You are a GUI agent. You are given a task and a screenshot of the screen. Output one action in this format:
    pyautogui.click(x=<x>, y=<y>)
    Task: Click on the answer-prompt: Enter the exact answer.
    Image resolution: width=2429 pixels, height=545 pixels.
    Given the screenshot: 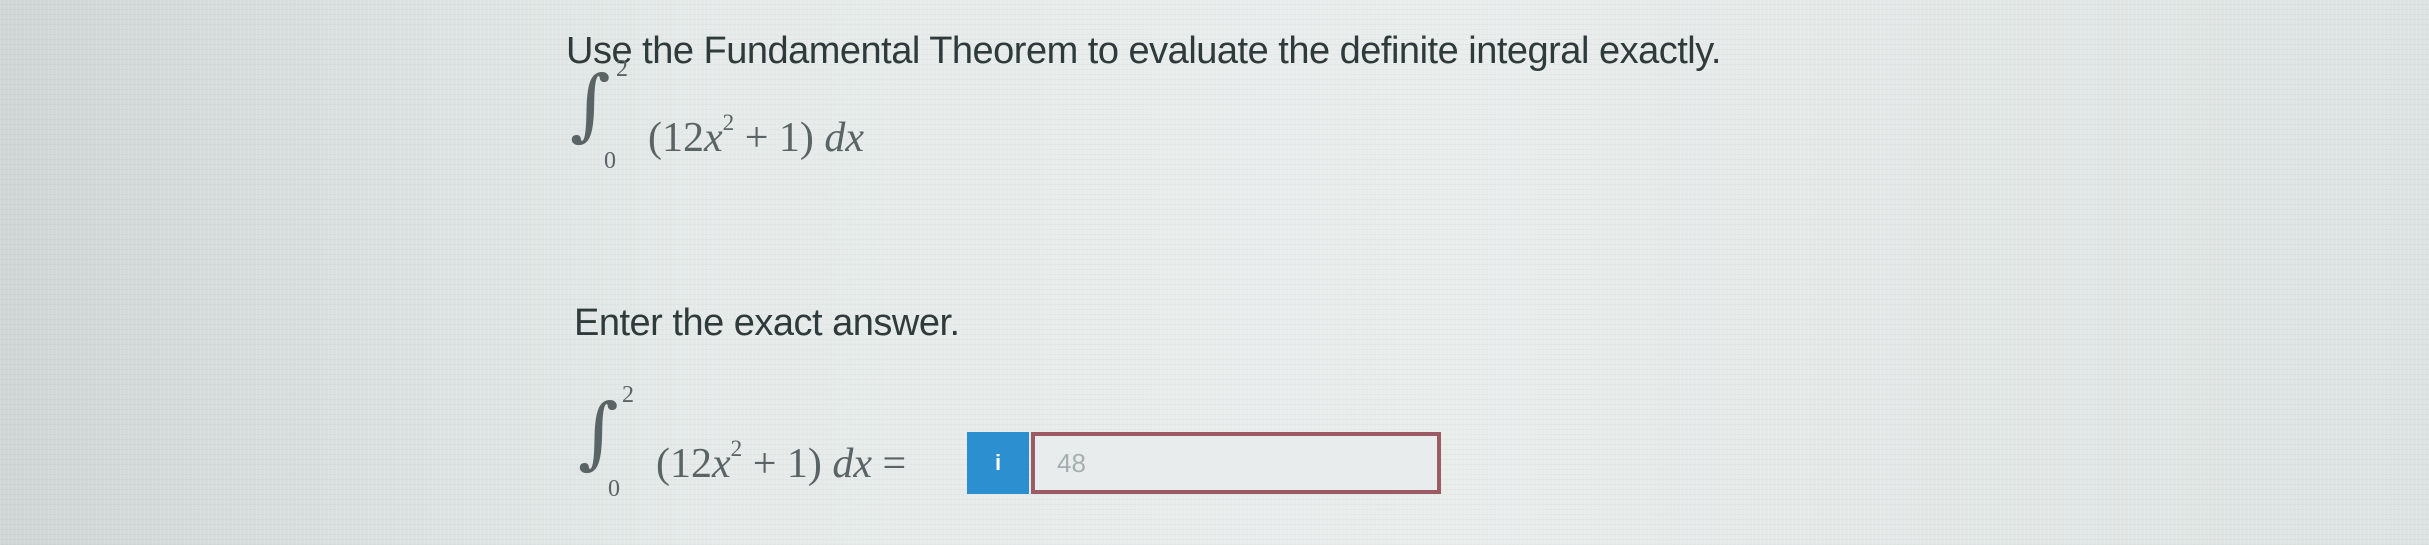 What is the action you would take?
    pyautogui.click(x=767, y=323)
    